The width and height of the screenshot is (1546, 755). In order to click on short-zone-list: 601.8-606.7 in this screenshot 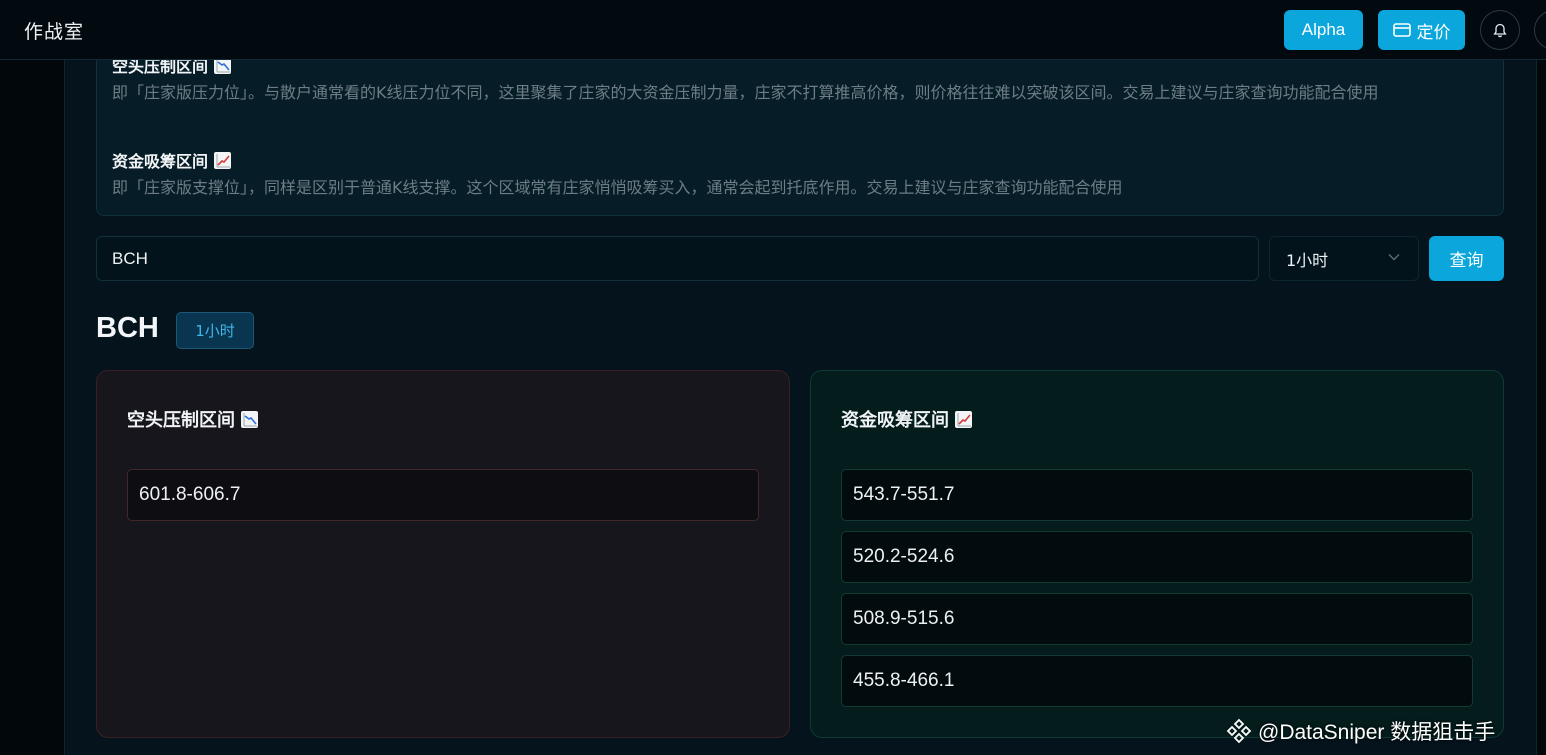, I will do `click(443, 500)`.